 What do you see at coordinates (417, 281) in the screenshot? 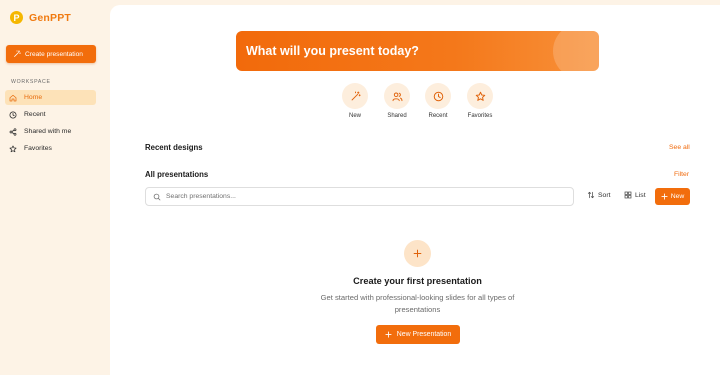
I see `empty-state-title: Create your first presentation` at bounding box center [417, 281].